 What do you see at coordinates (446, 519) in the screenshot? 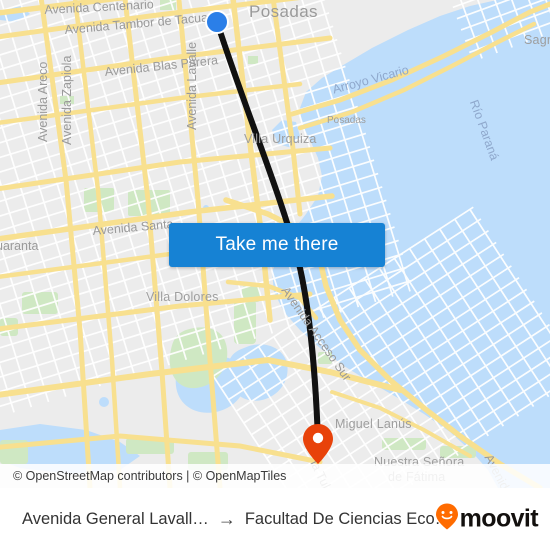
I see `moovit-pin-icon` at bounding box center [446, 519].